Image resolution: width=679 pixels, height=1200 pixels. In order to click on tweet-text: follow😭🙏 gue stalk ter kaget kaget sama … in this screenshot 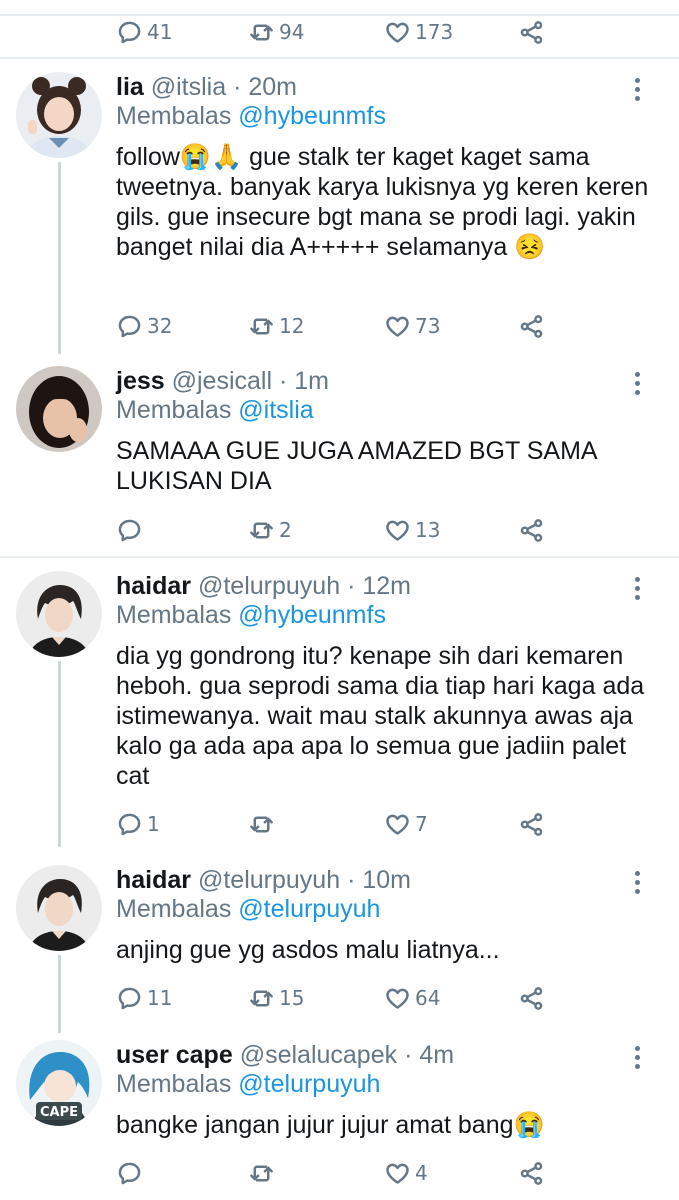, I will do `click(382, 202)`.